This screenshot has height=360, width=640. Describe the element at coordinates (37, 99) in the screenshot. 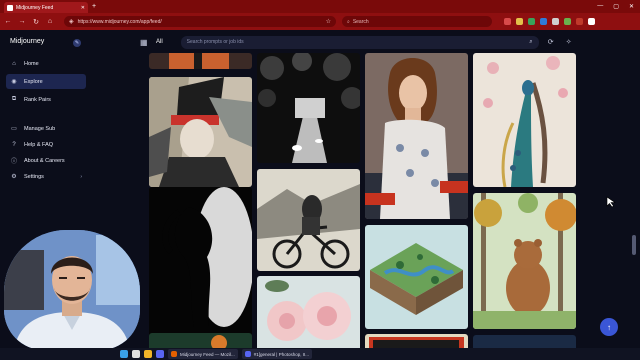

I see `sidebar-item-label: Rank Pairs` at that location.